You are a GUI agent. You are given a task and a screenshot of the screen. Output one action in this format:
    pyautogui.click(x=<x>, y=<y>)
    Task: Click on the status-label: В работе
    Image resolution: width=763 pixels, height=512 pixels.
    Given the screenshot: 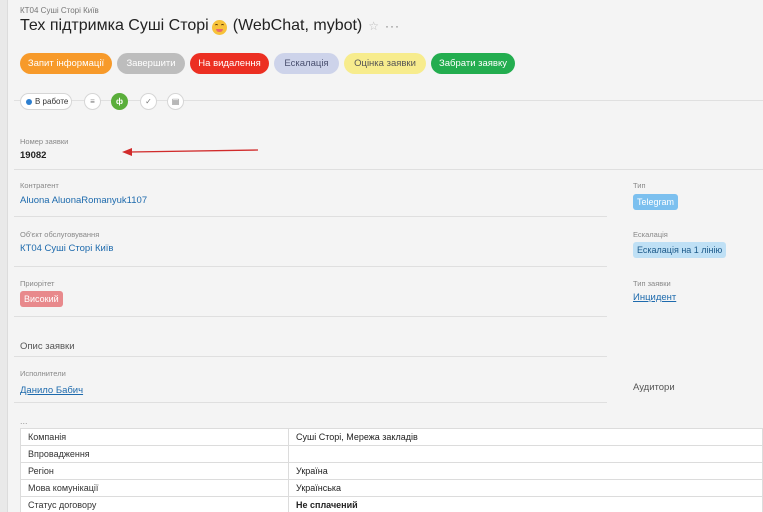 What is the action you would take?
    pyautogui.click(x=52, y=101)
    